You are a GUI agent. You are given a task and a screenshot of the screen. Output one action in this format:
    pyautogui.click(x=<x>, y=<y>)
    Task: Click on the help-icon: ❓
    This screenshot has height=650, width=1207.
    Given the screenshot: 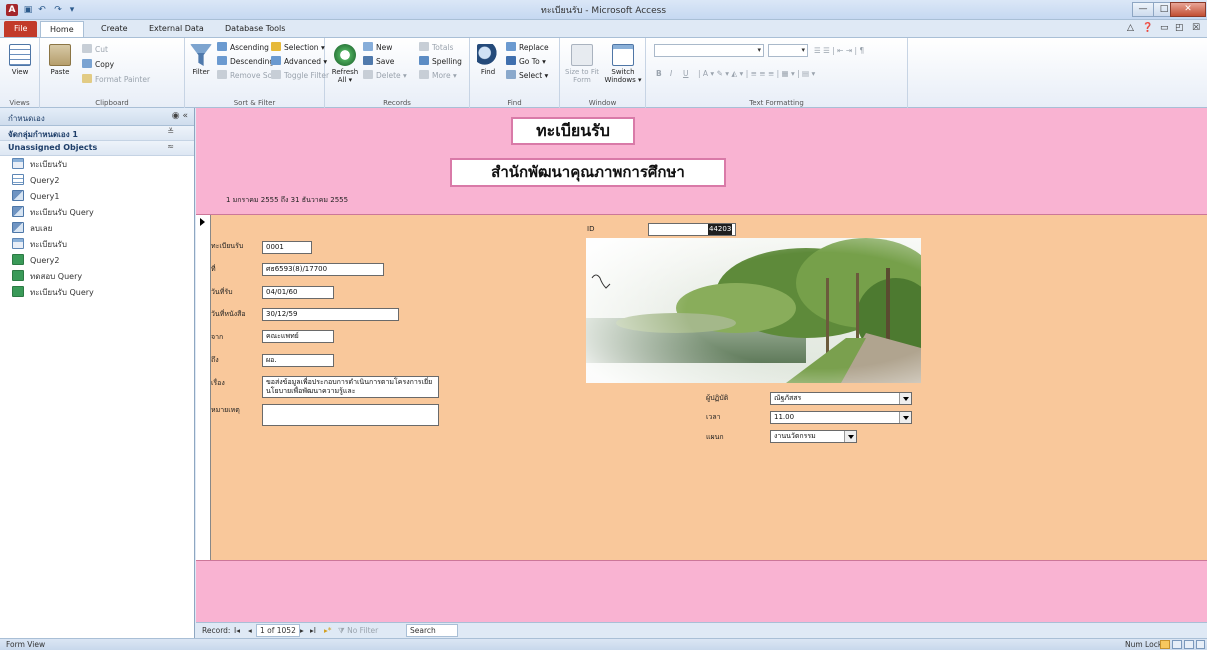 What is the action you would take?
    pyautogui.click(x=1147, y=28)
    